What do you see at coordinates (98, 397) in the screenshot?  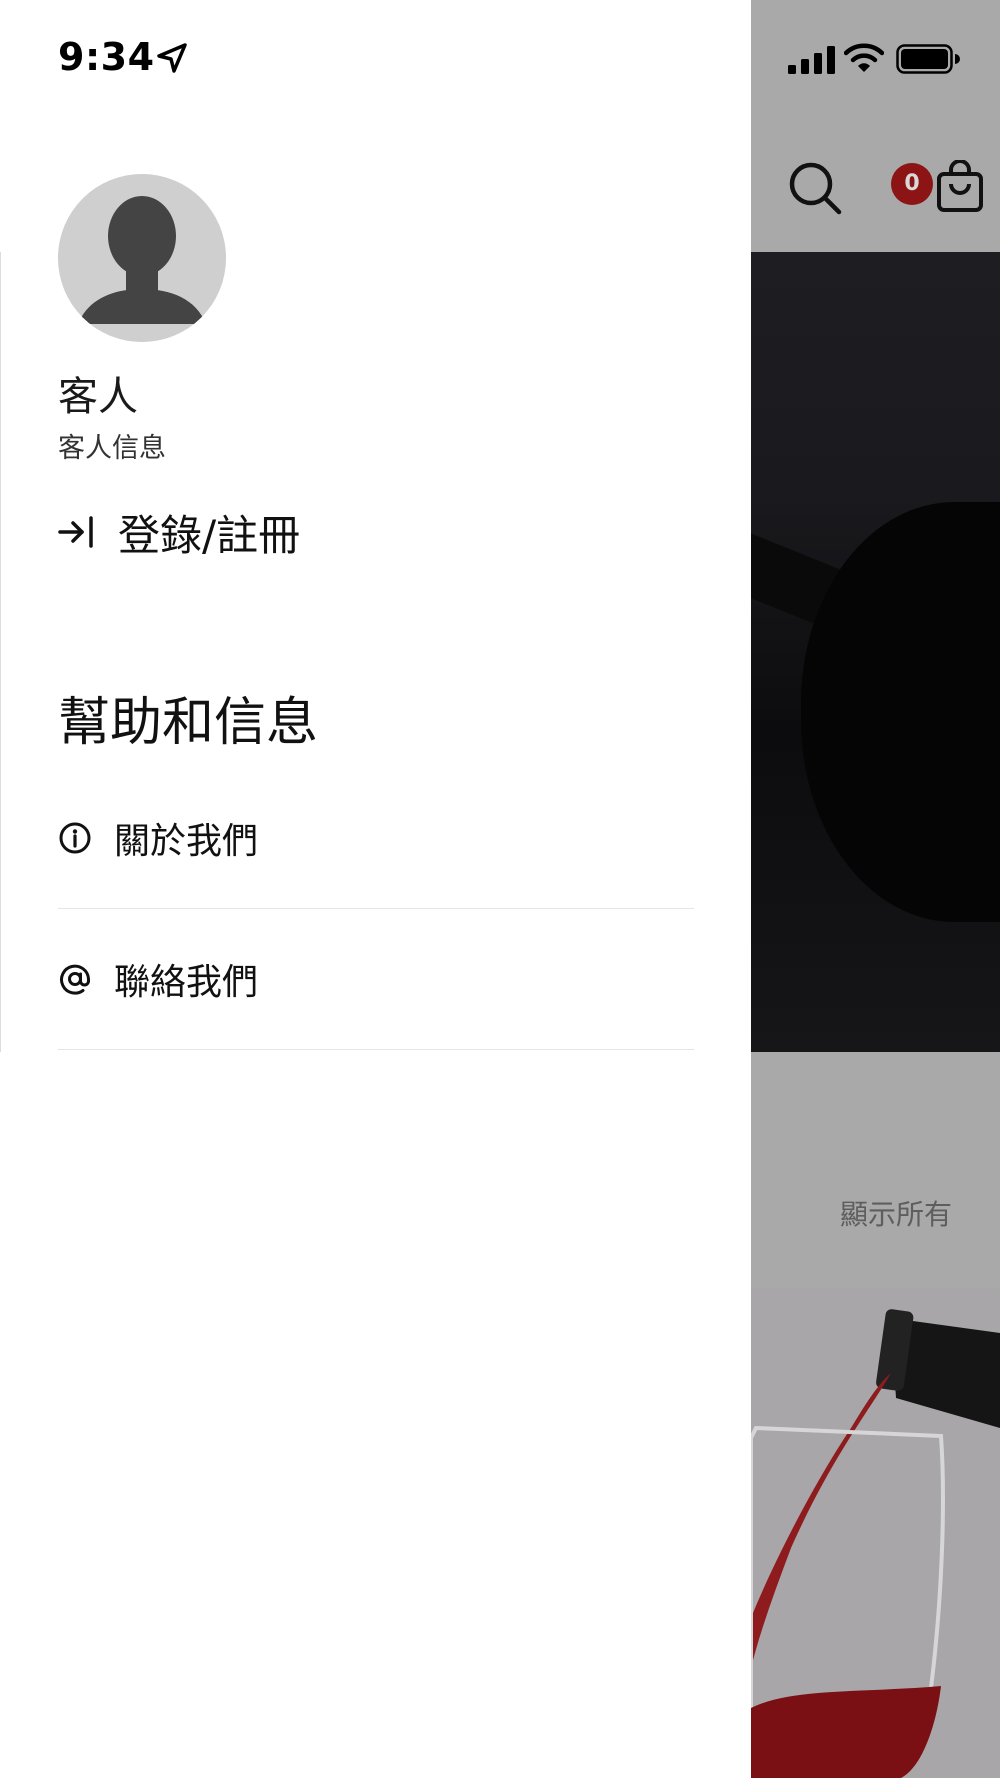 I see `user-name: 客人` at bounding box center [98, 397].